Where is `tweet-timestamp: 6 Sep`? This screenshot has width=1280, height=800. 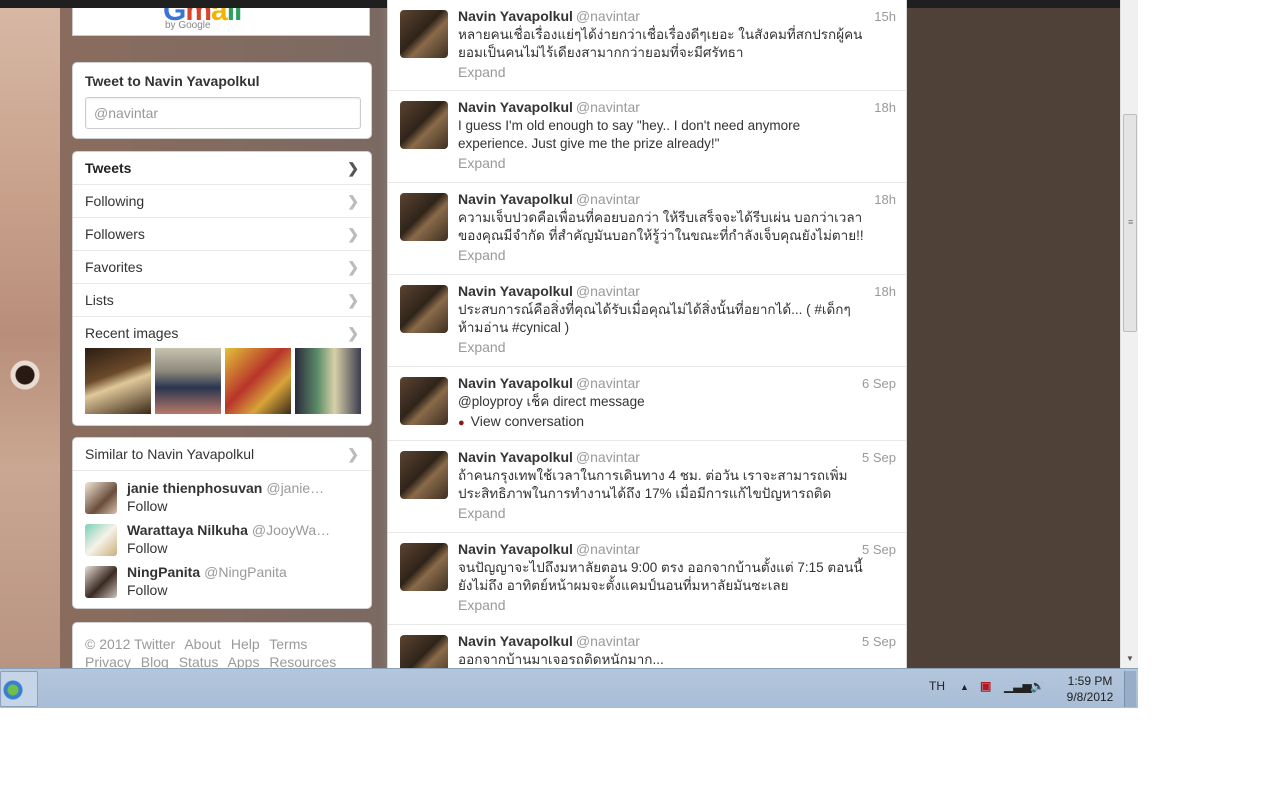
tweet-timestamp: 6 Sep is located at coordinates (879, 383).